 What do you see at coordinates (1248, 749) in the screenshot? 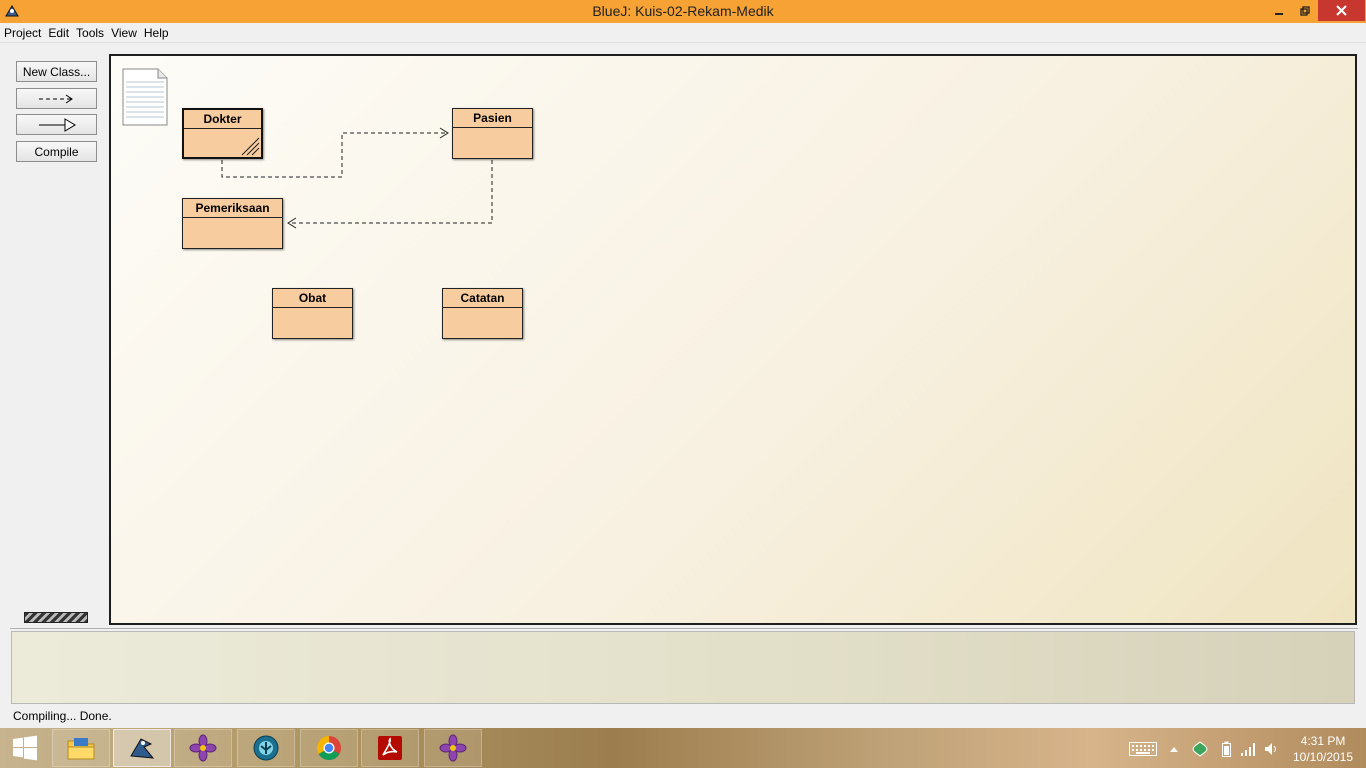
I see `network-signal-icon` at bounding box center [1248, 749].